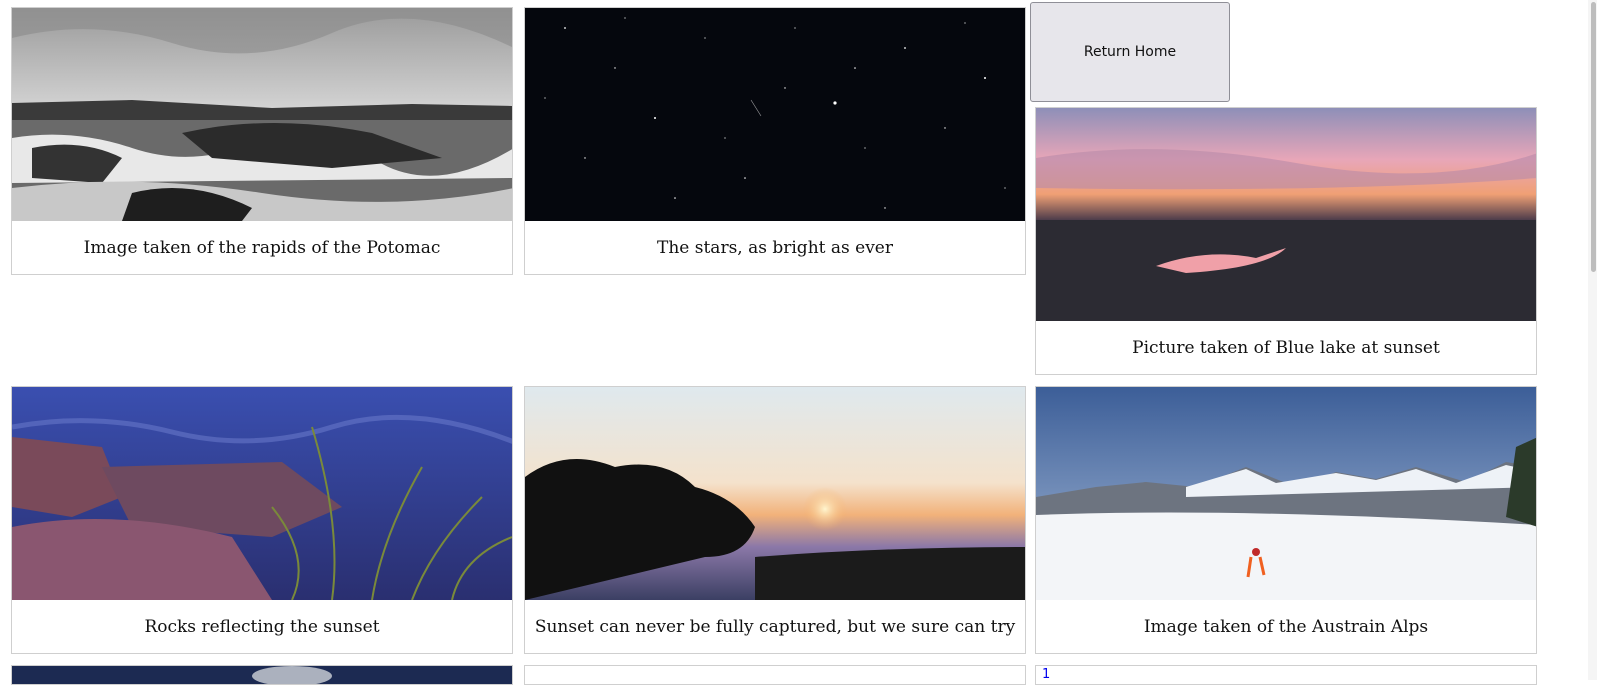 Image resolution: width=1597 pixels, height=685 pixels. I want to click on photo-night-stars, so click(775, 114).